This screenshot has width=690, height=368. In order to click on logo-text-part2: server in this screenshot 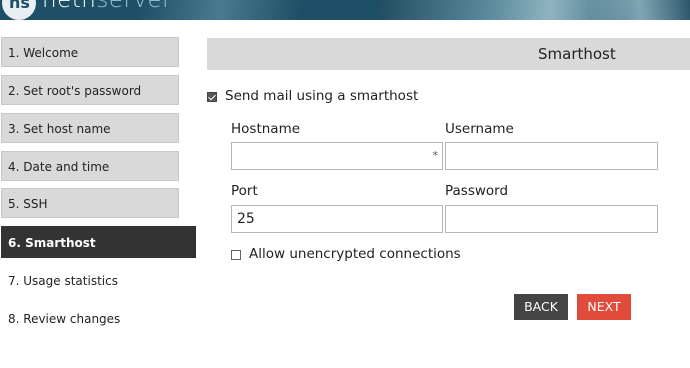, I will do `click(134, 6)`.